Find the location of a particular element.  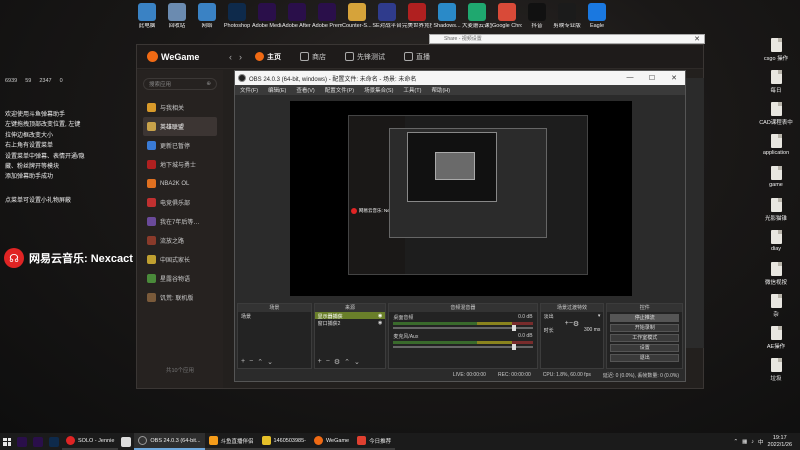

menu-edit: 编辑(E) is located at coordinates (277, 90).